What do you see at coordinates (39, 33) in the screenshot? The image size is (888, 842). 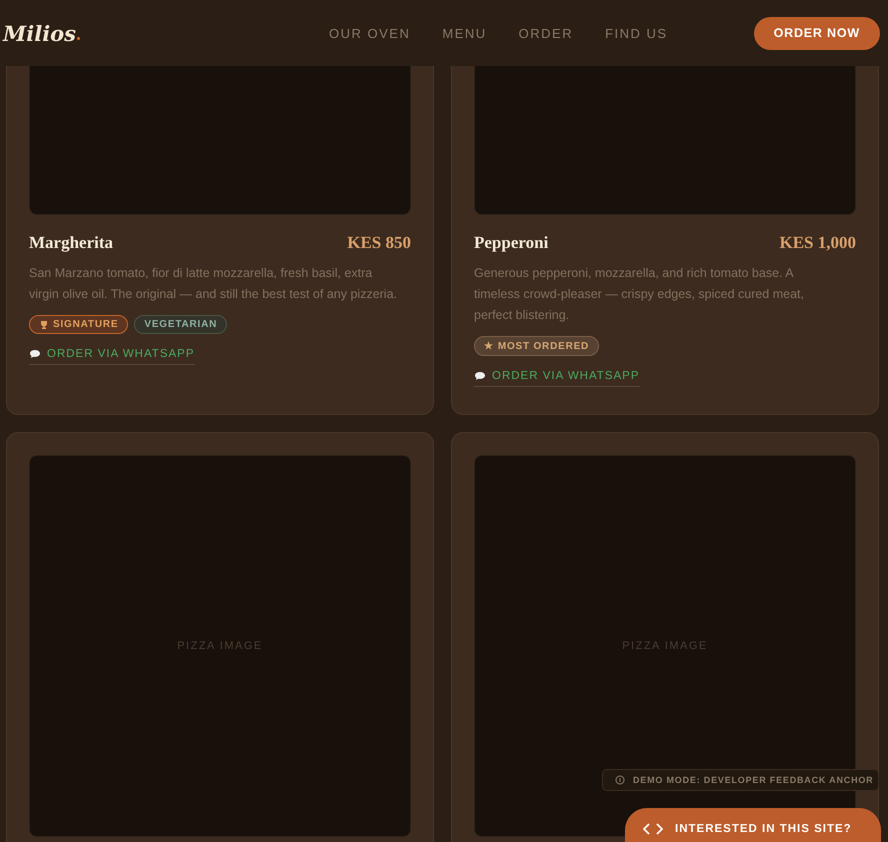 I see `logo: Milios` at bounding box center [39, 33].